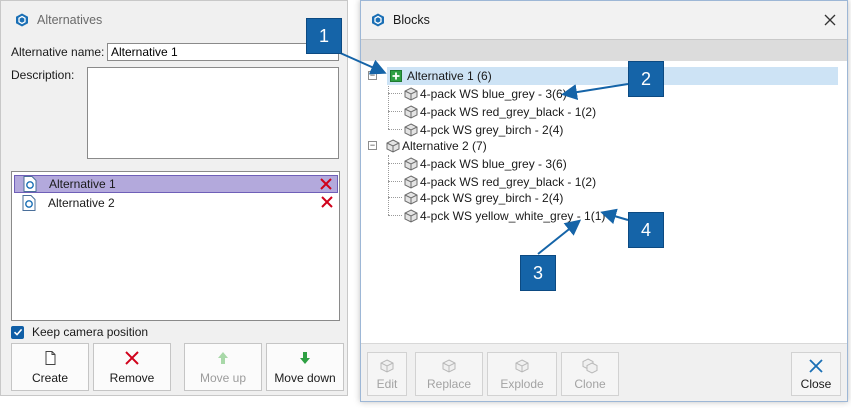  Describe the element at coordinates (646, 79) in the screenshot. I see `callout-badge-2: 2` at that location.